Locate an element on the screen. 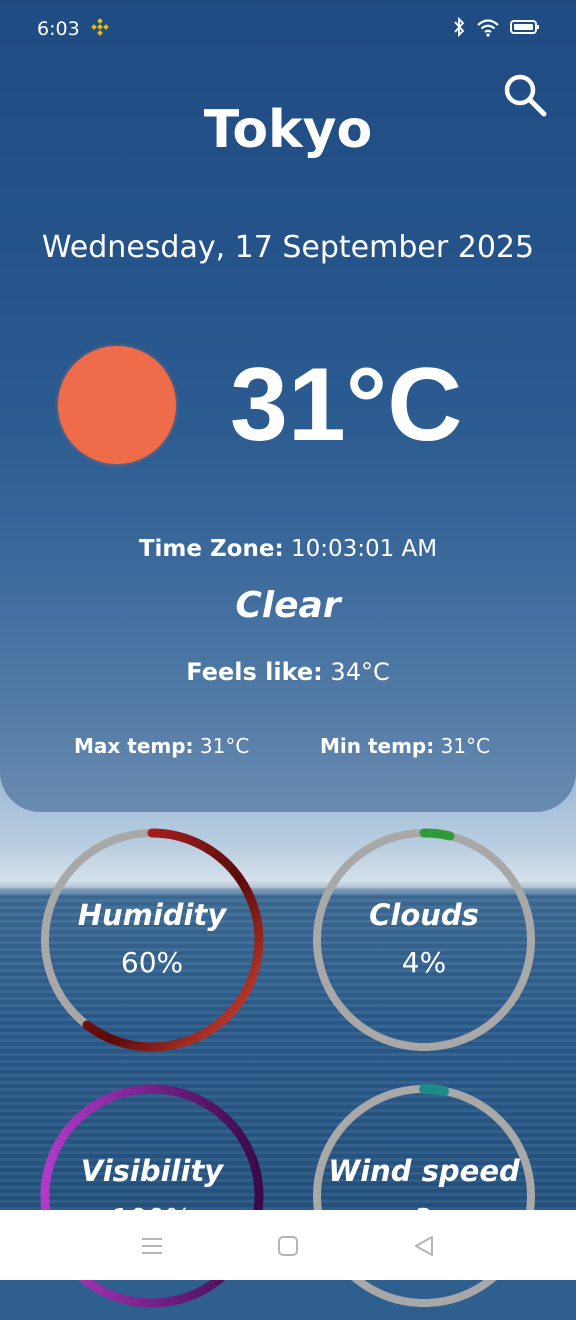 Image resolution: width=576 pixels, height=1320 pixels. humidity-value: 60% is located at coordinates (152, 962).